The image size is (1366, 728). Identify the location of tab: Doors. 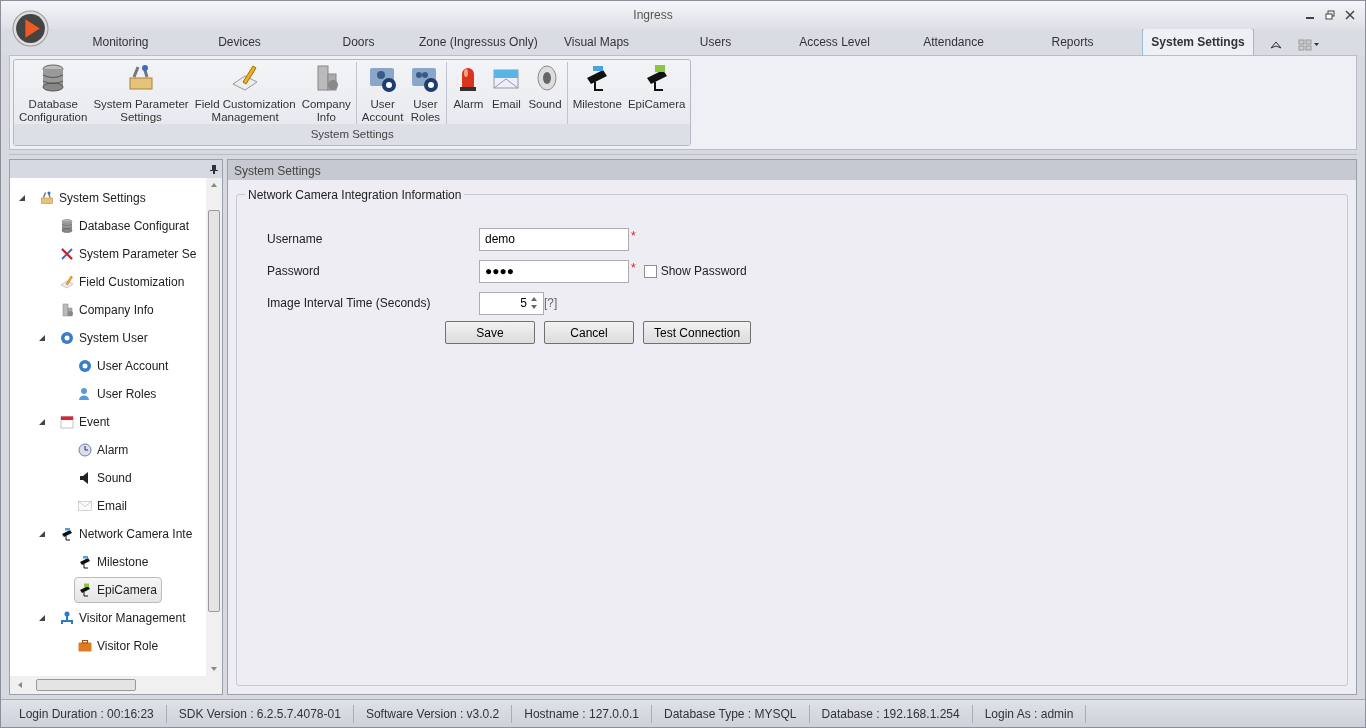
(358, 41).